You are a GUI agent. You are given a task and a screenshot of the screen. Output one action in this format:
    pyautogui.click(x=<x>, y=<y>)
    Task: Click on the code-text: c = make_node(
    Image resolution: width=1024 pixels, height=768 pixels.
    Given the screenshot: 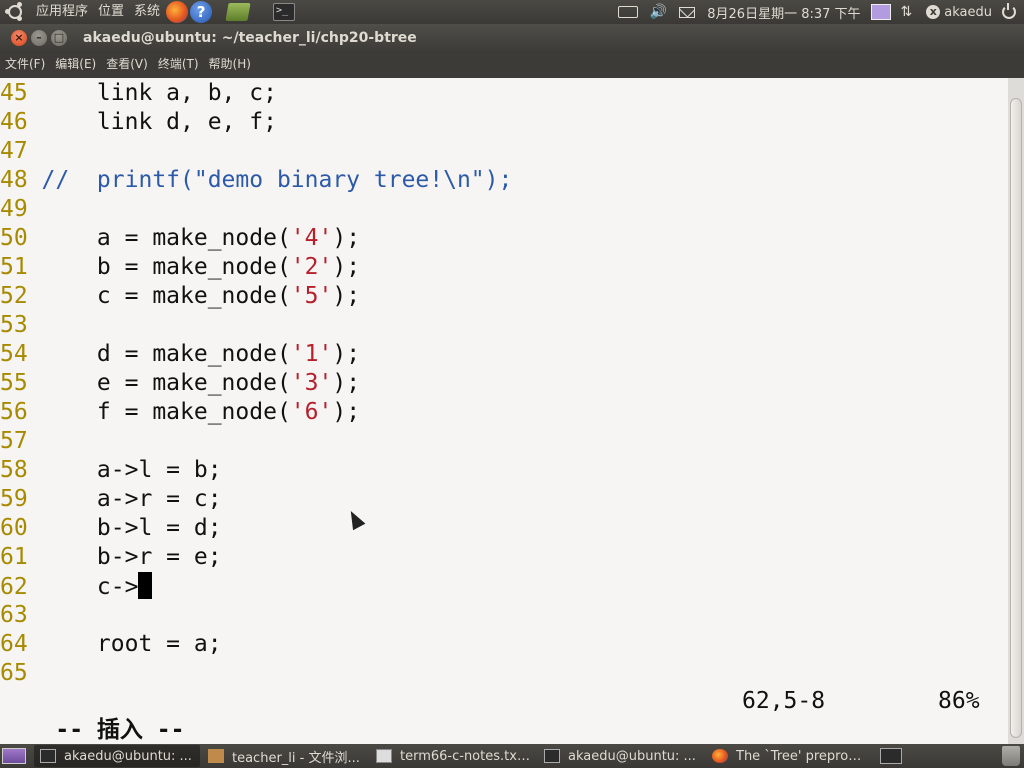 What is the action you would take?
    pyautogui.click(x=166, y=296)
    